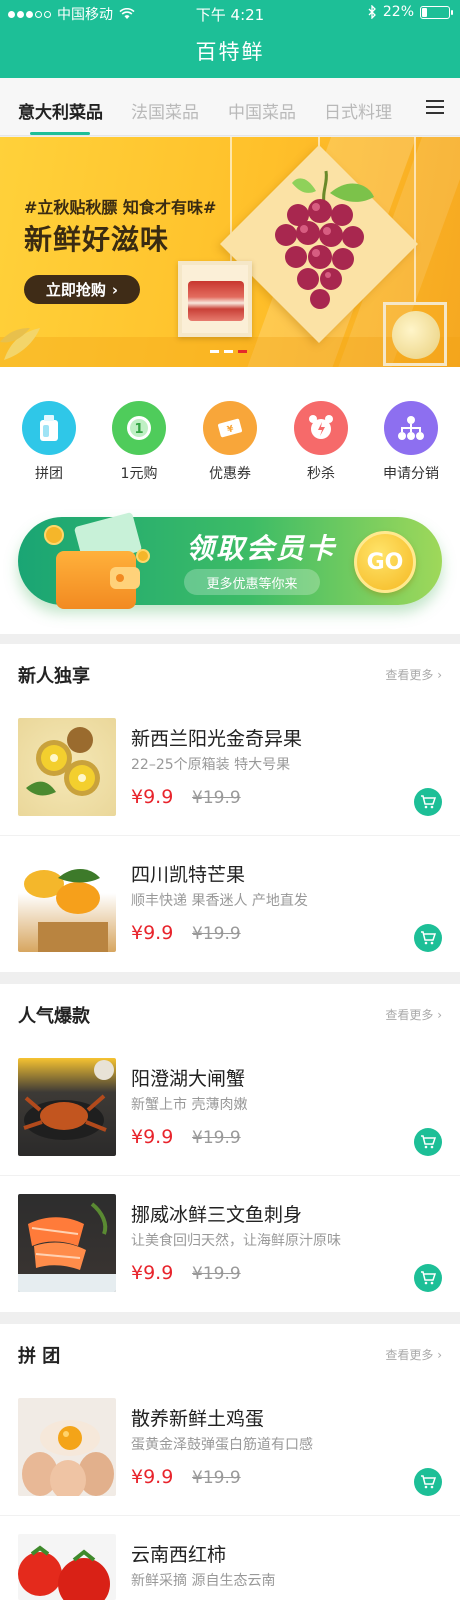  I want to click on tab-french: 法国菜品, so click(165, 110).